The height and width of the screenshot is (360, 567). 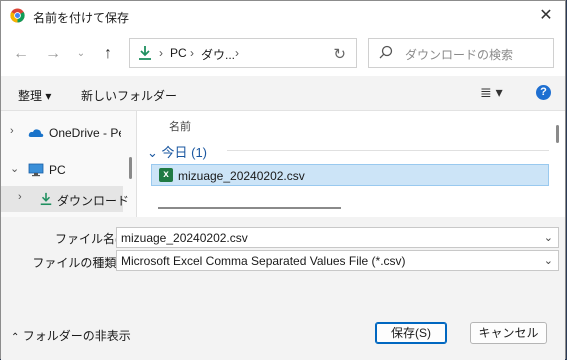 I want to click on nav-scrollbar, so click(x=130, y=168).